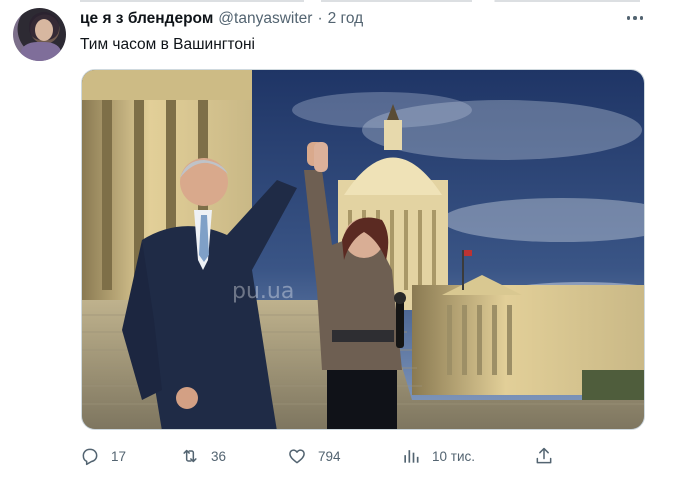 This screenshot has width=675, height=480. Describe the element at coordinates (103, 456) in the screenshot. I see `reply-button: 17` at that location.